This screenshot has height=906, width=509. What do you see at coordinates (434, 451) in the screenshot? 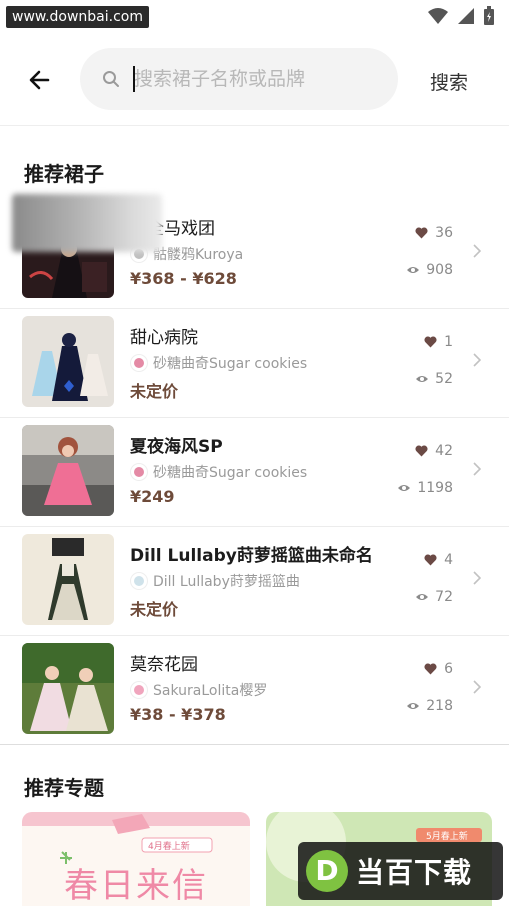
I see `likes-count: 42` at bounding box center [434, 451].